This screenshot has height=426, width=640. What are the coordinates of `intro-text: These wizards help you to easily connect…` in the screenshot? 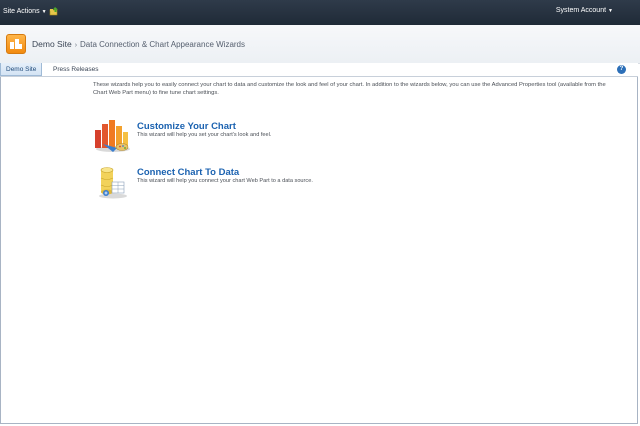 It's located at (349, 89).